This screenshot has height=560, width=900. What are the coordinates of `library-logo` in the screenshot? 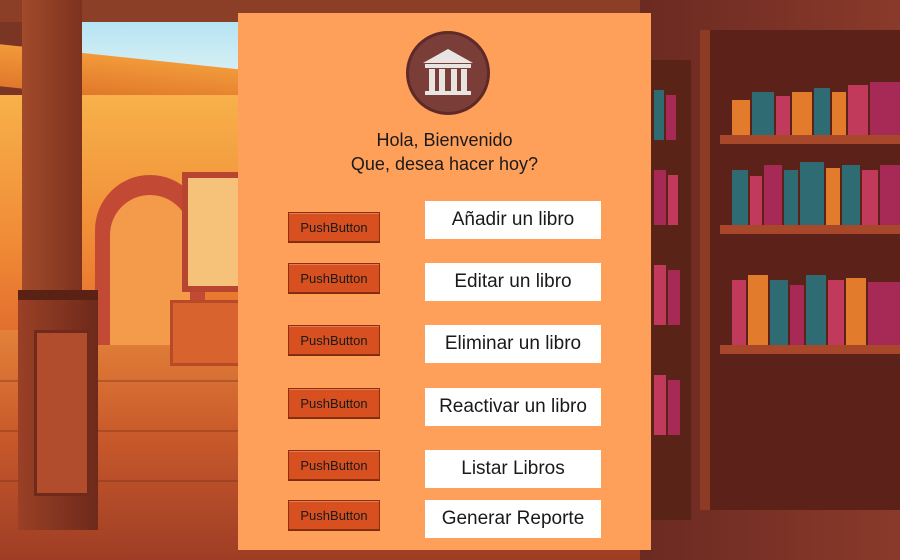 It's located at (448, 73).